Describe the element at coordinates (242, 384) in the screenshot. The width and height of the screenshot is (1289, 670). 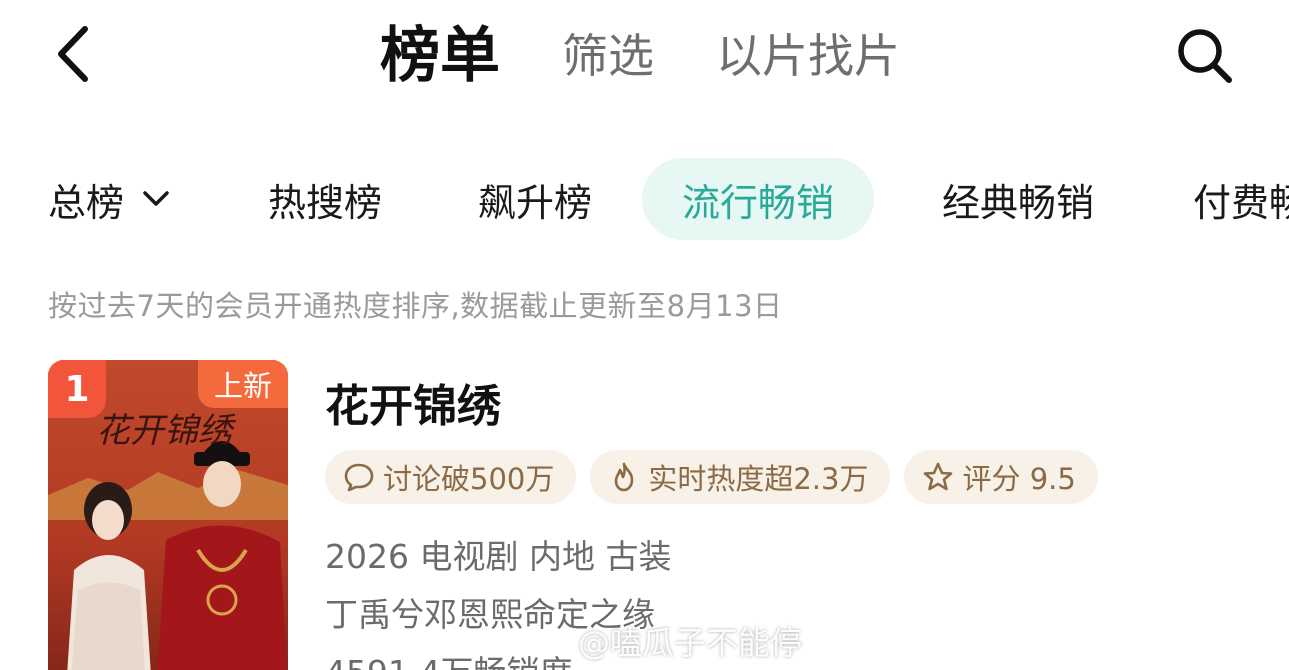
I see `new-badge: 上新` at that location.